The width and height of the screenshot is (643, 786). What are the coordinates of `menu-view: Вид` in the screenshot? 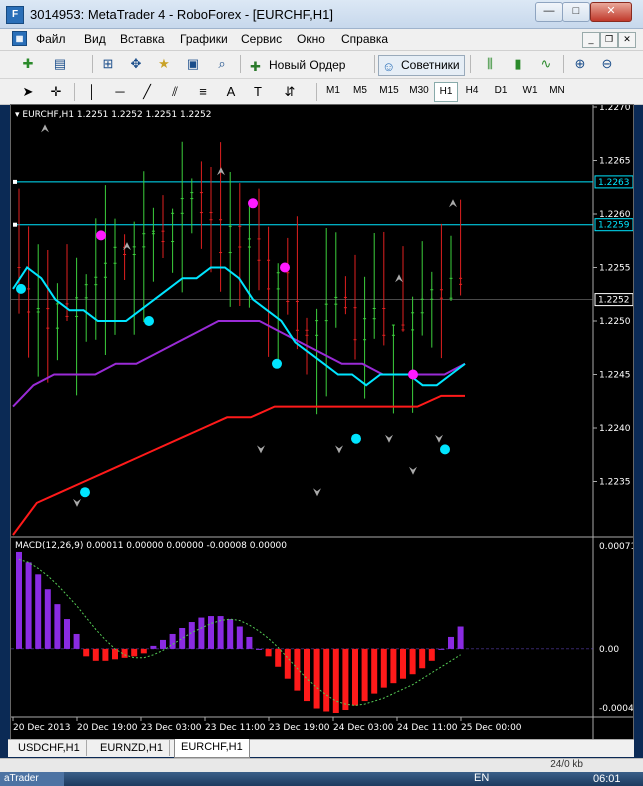 It's located at (95, 39).